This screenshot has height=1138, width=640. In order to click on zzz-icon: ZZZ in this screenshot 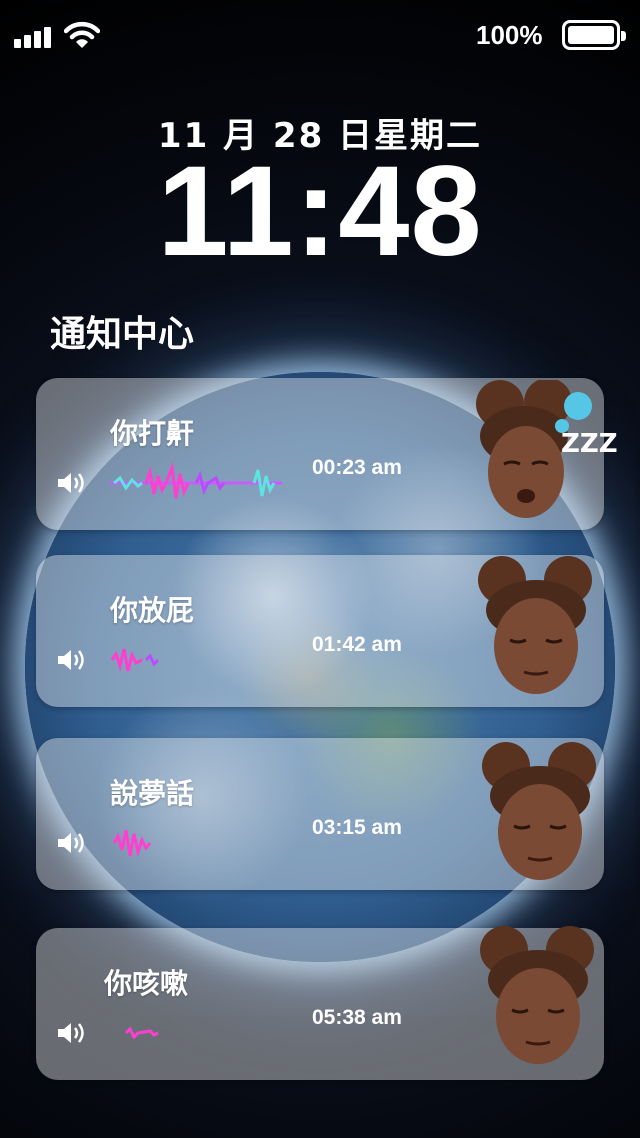, I will do `click(589, 443)`.